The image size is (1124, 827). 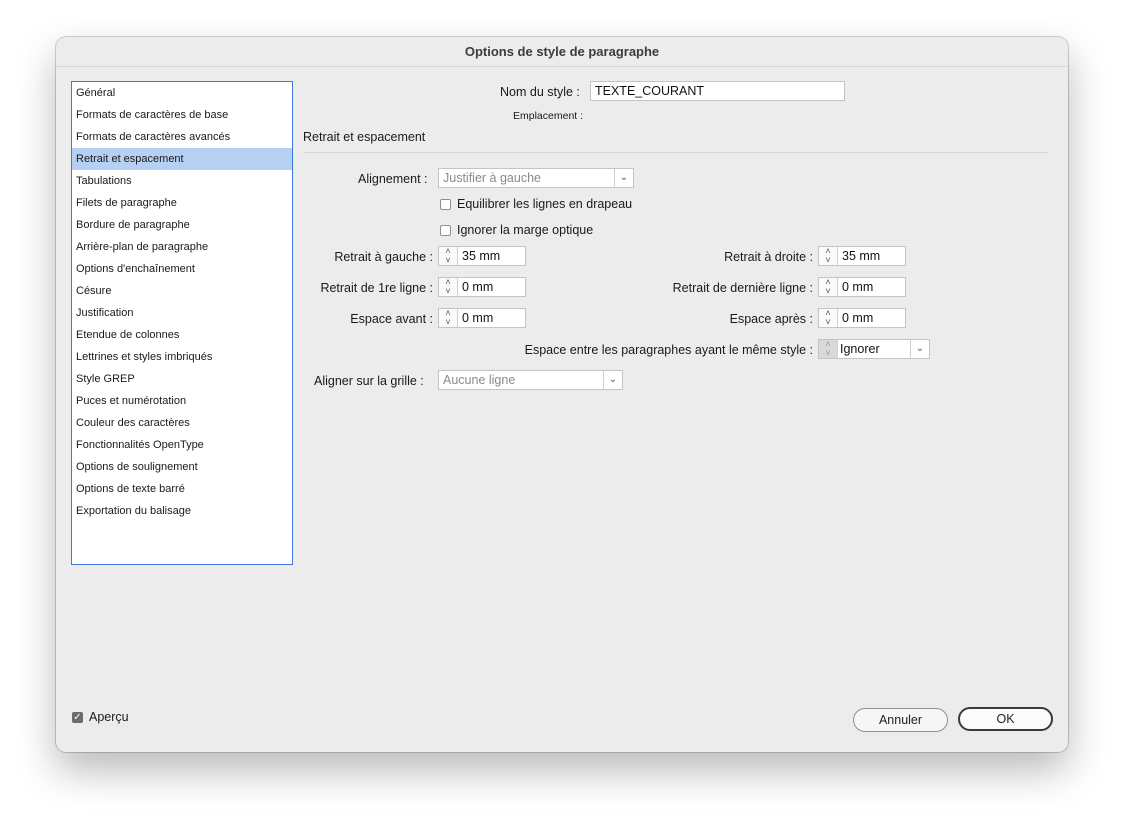 I want to click on sidebar-item: Arrière-plan de paragraphe, so click(x=182, y=247).